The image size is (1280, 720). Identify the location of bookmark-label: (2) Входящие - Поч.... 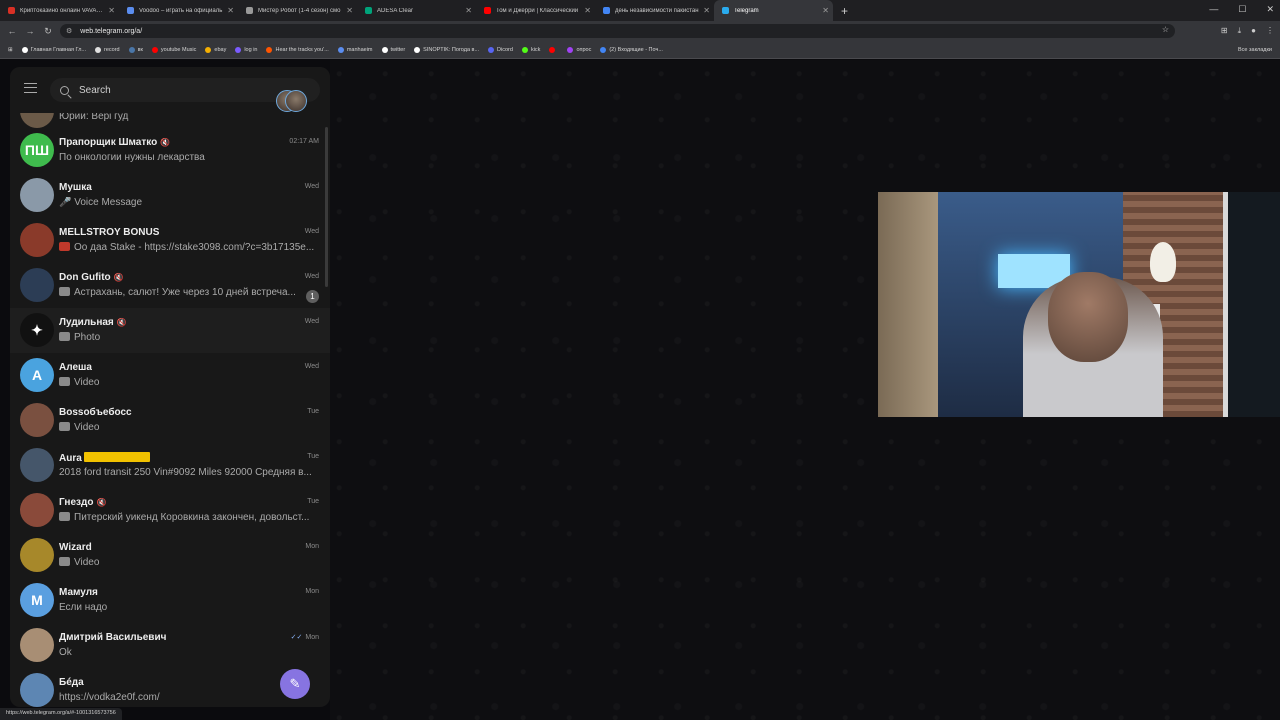
(636, 49).